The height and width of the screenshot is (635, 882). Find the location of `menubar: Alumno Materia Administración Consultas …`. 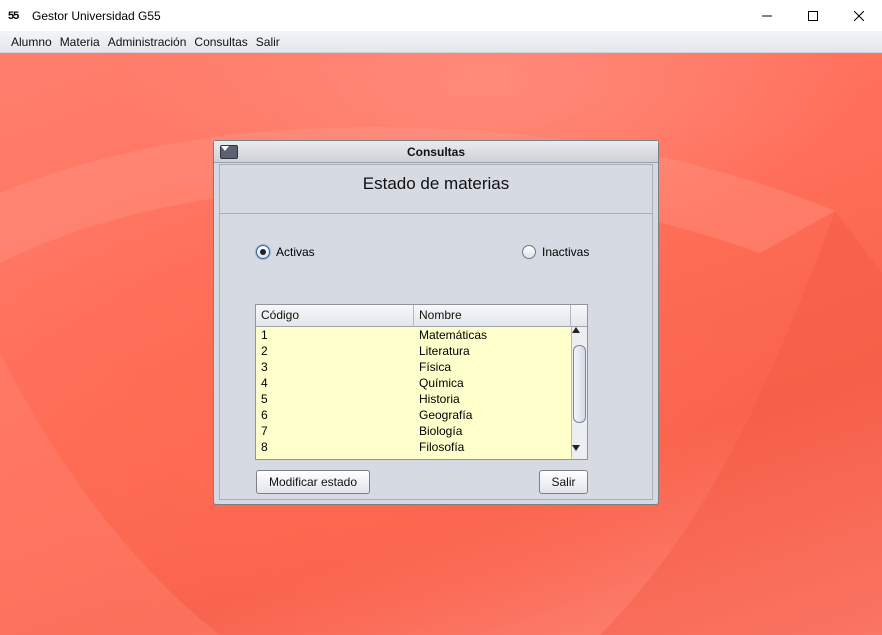

menubar: Alumno Materia Administración Consultas … is located at coordinates (441, 42).